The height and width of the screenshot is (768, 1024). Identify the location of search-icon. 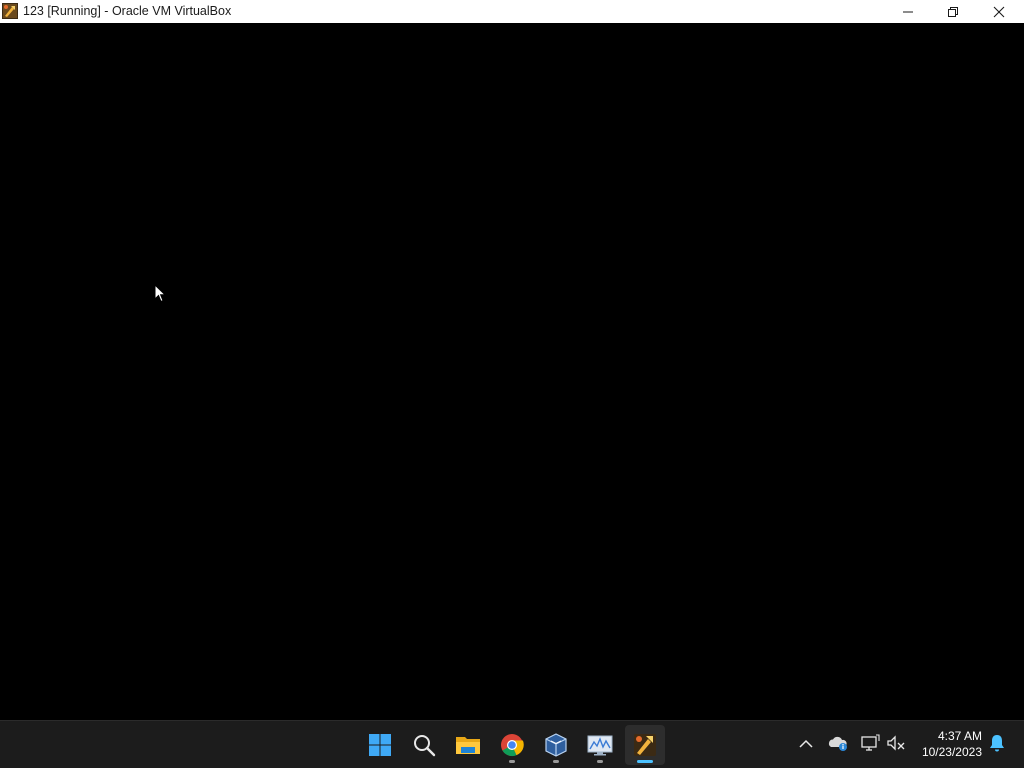
(424, 745).